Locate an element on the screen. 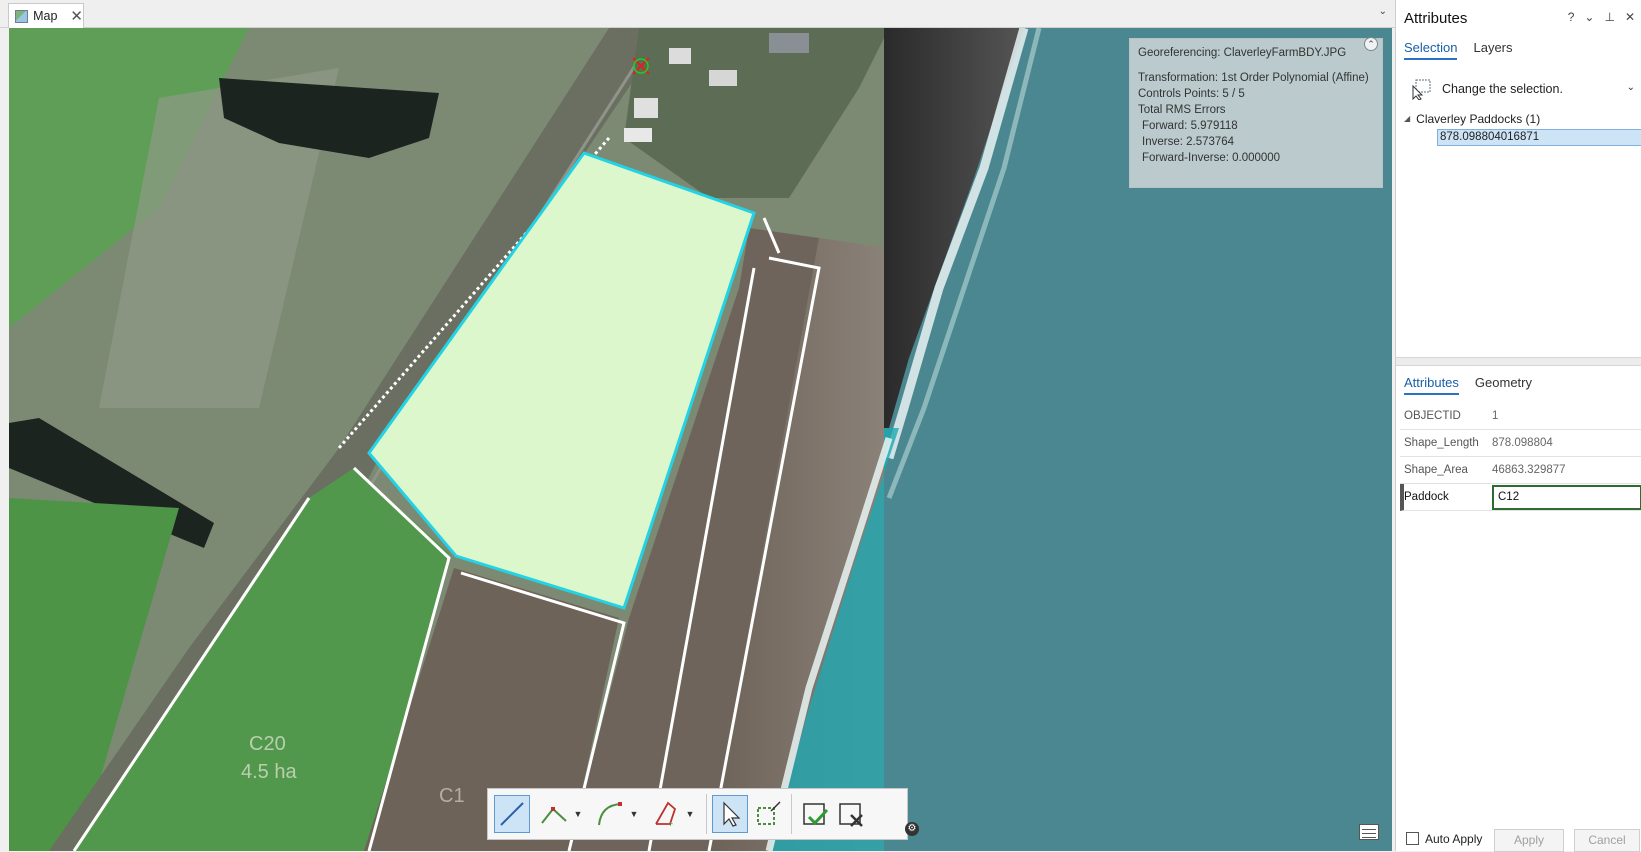 The height and width of the screenshot is (852, 1641). editing-toolbar: ▼ ▼ + ▼ is located at coordinates (697, 814).